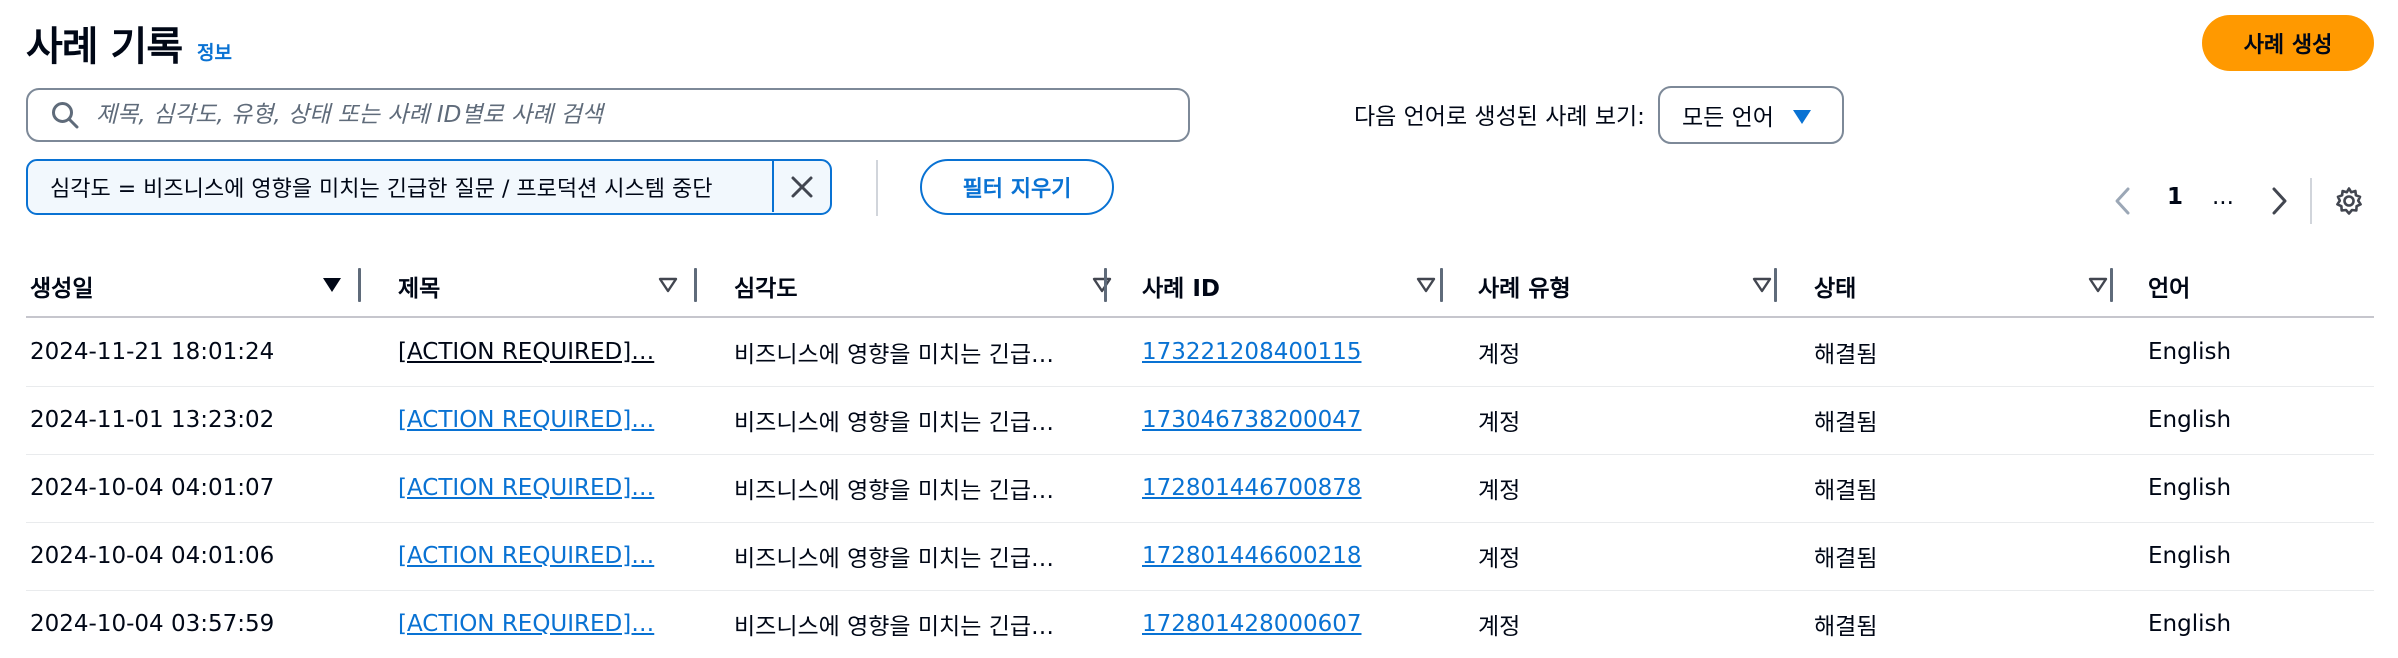 The height and width of the screenshot is (658, 2398). Describe the element at coordinates (766, 289) in the screenshot. I see `column-label: 심각도` at that location.